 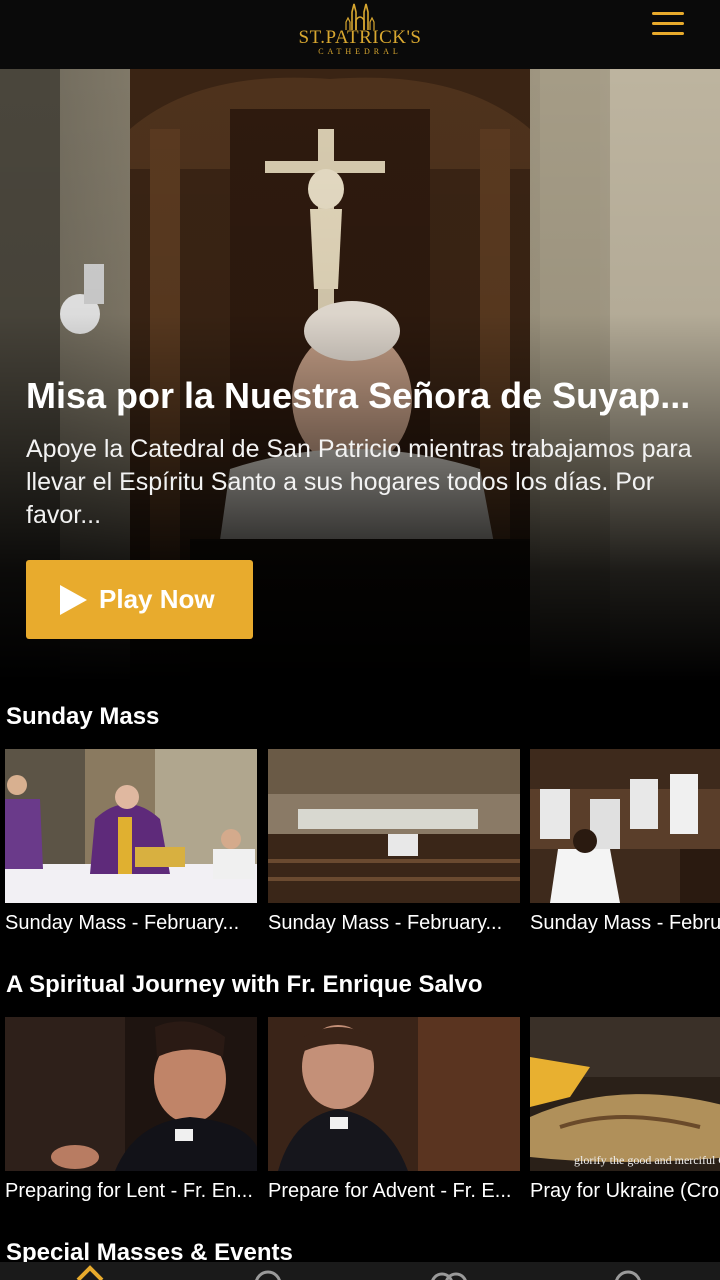 What do you see at coordinates (360, 1271) in the screenshot?
I see `bottom-navigation` at bounding box center [360, 1271].